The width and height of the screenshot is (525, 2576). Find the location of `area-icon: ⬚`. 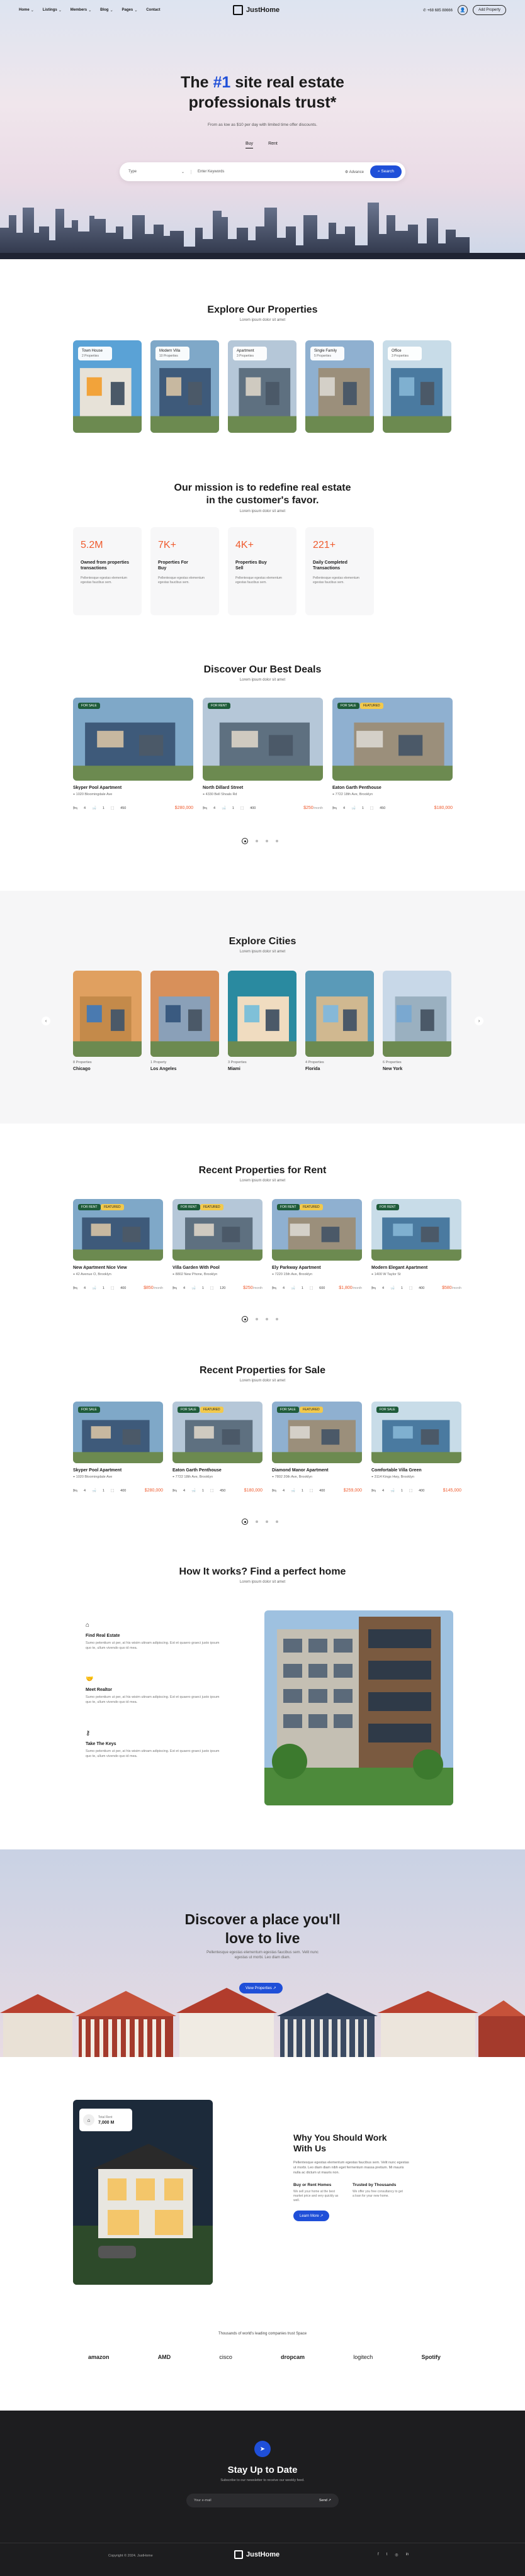

area-icon: ⬚ is located at coordinates (112, 1288).